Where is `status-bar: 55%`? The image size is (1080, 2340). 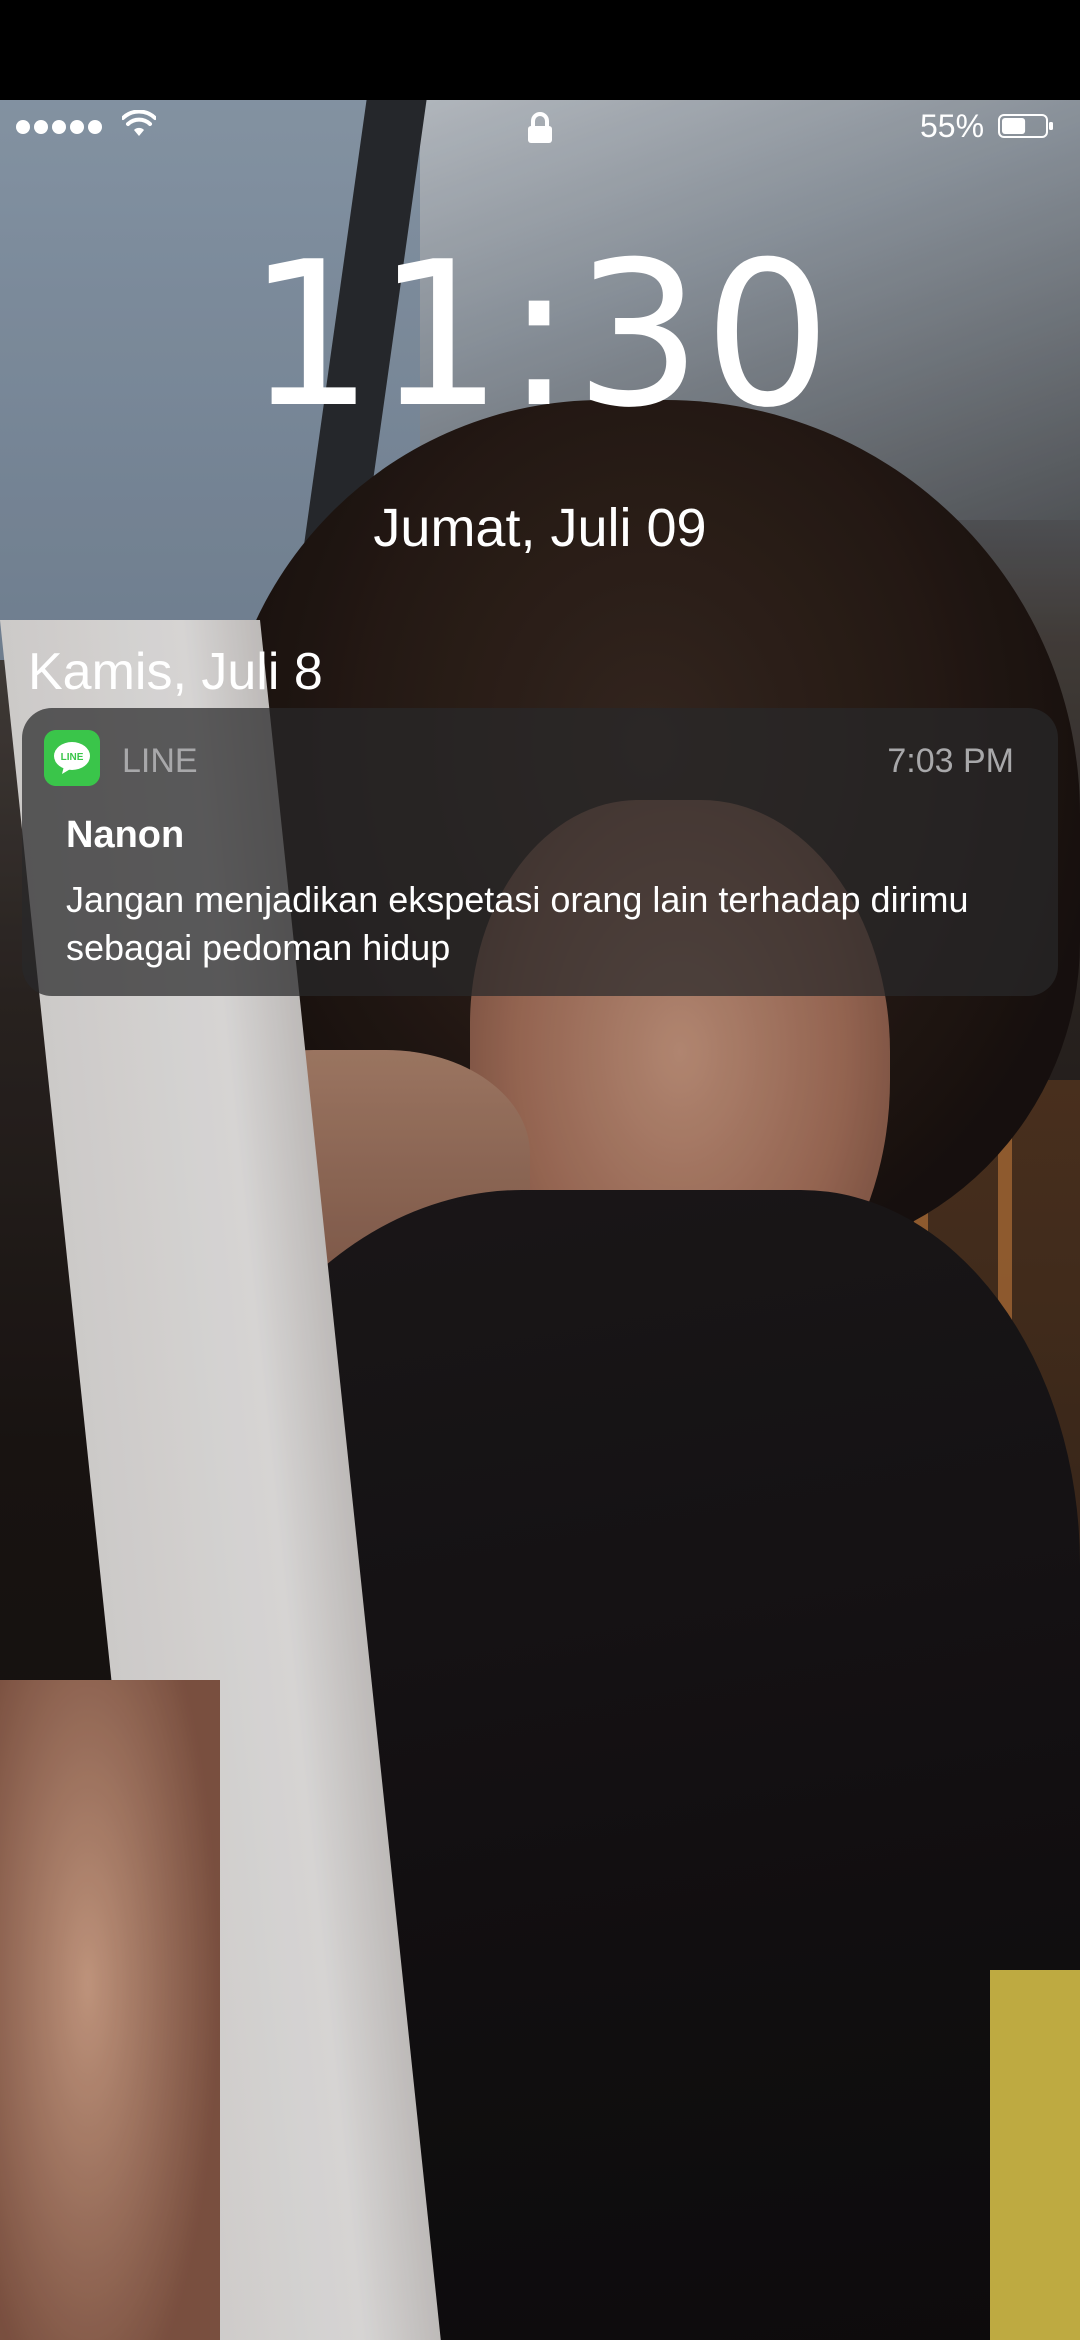
status-bar: 55% is located at coordinates (540, 125).